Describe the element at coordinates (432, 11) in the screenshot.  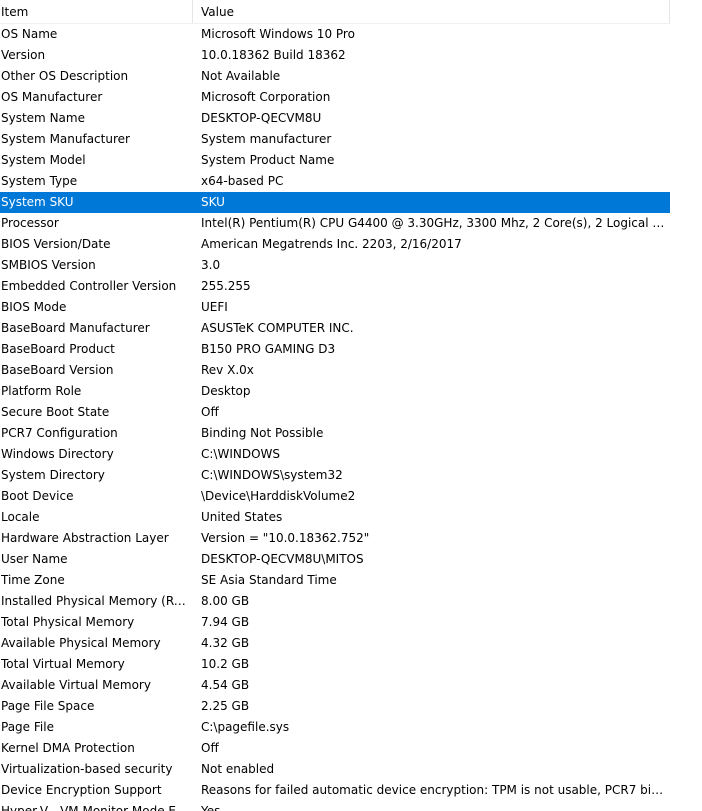
I see `column-header-value: Value` at that location.